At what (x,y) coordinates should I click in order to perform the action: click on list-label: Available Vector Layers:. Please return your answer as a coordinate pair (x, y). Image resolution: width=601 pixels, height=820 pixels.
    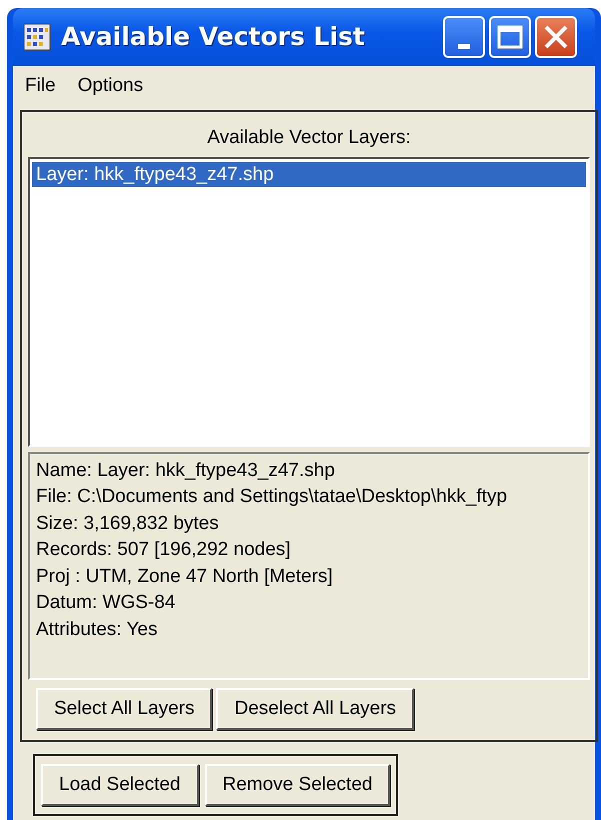
    Looking at the image, I should click on (309, 137).